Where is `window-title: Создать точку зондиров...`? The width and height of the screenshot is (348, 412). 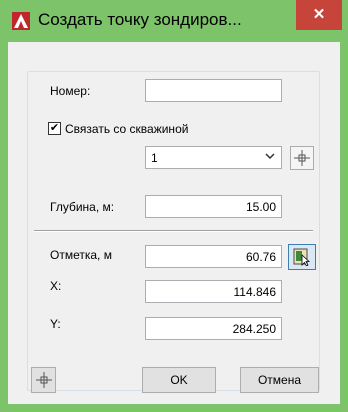
window-title: Создать точку зондиров... is located at coordinates (140, 19).